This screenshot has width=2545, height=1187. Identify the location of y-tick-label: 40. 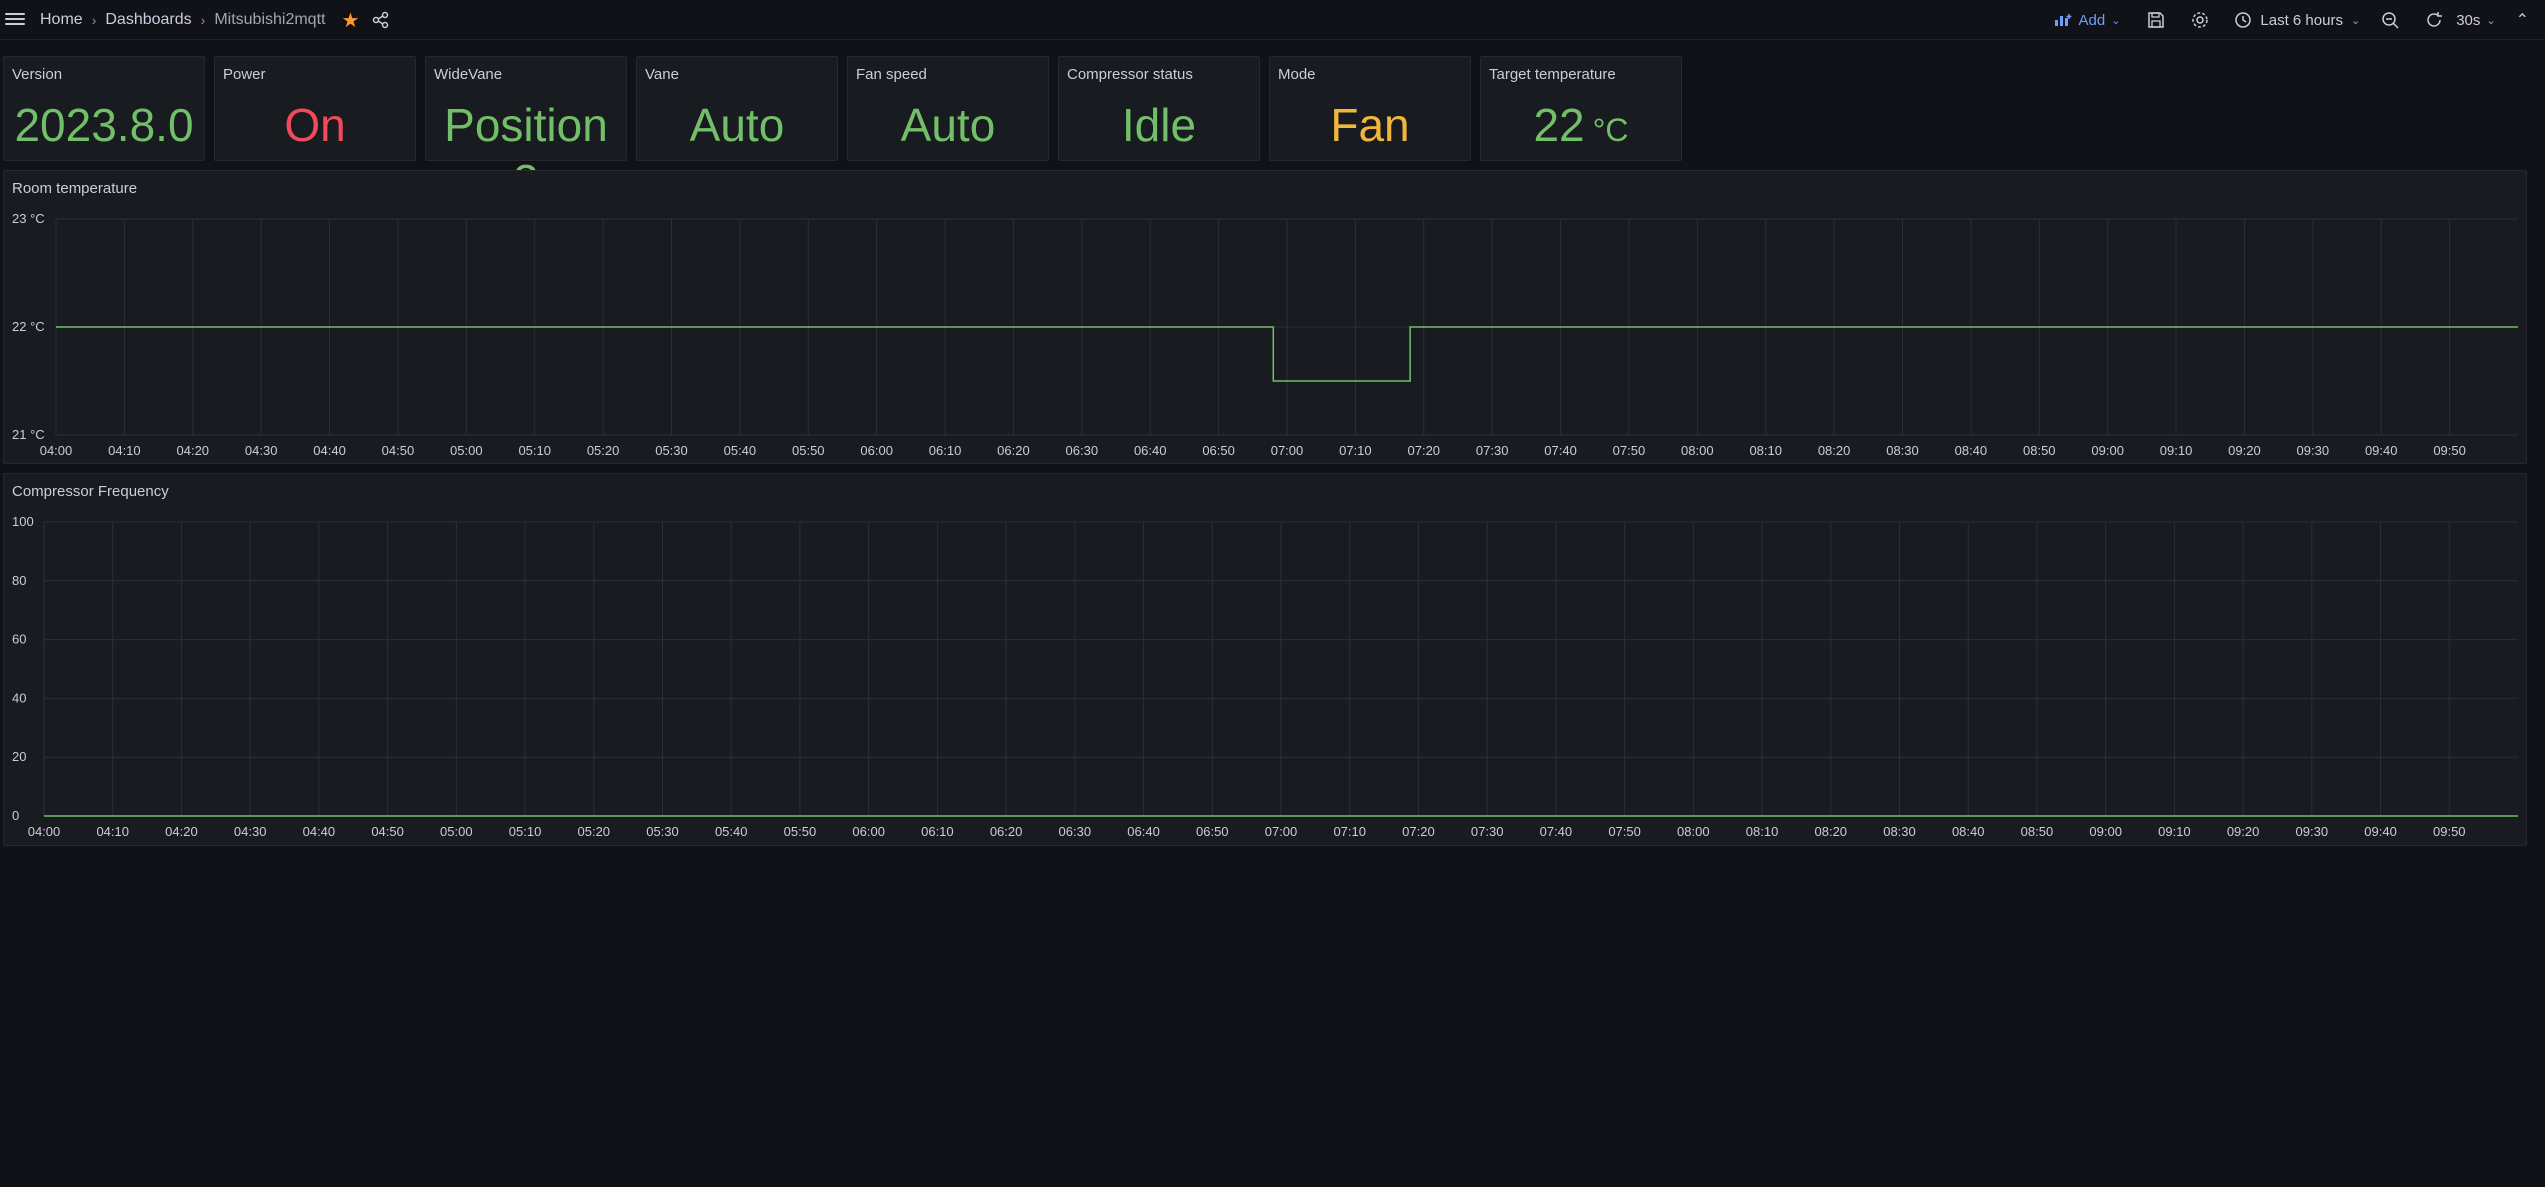
(19, 697).